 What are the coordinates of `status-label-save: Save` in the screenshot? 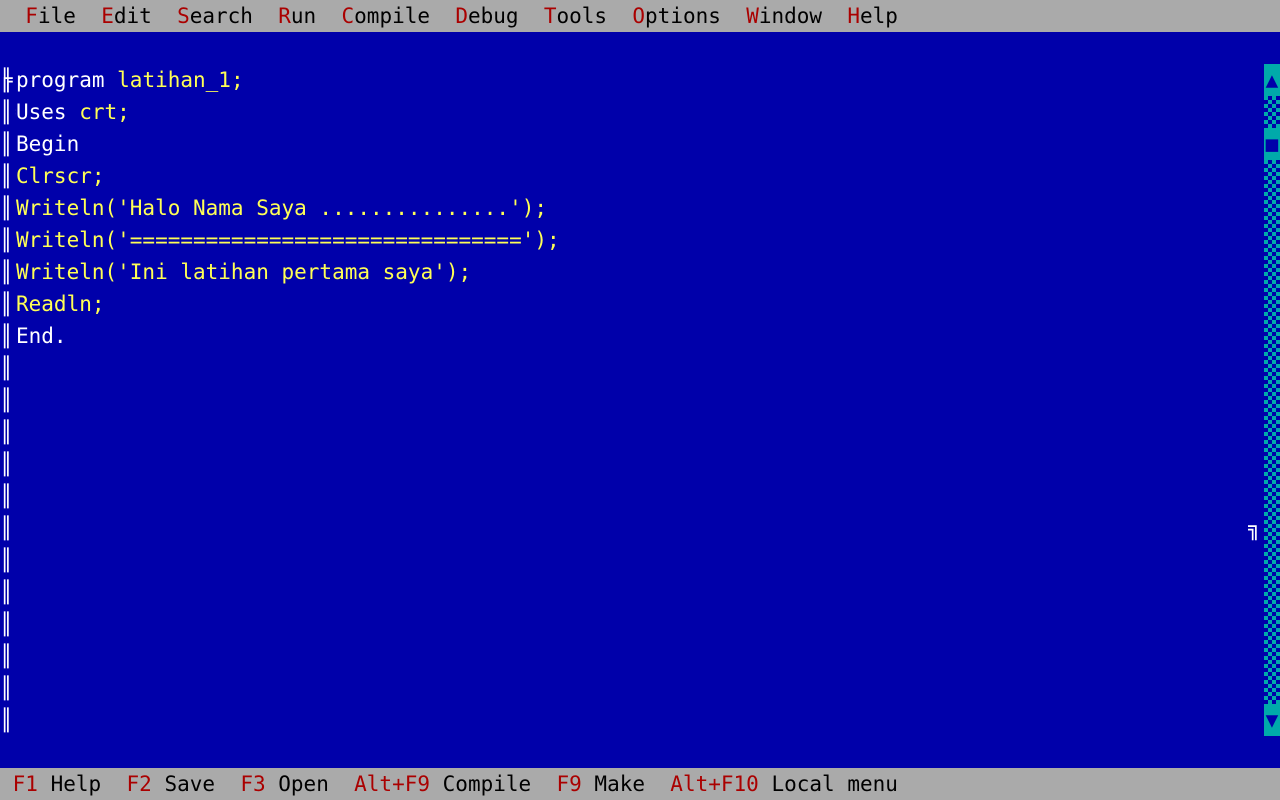 It's located at (190, 784).